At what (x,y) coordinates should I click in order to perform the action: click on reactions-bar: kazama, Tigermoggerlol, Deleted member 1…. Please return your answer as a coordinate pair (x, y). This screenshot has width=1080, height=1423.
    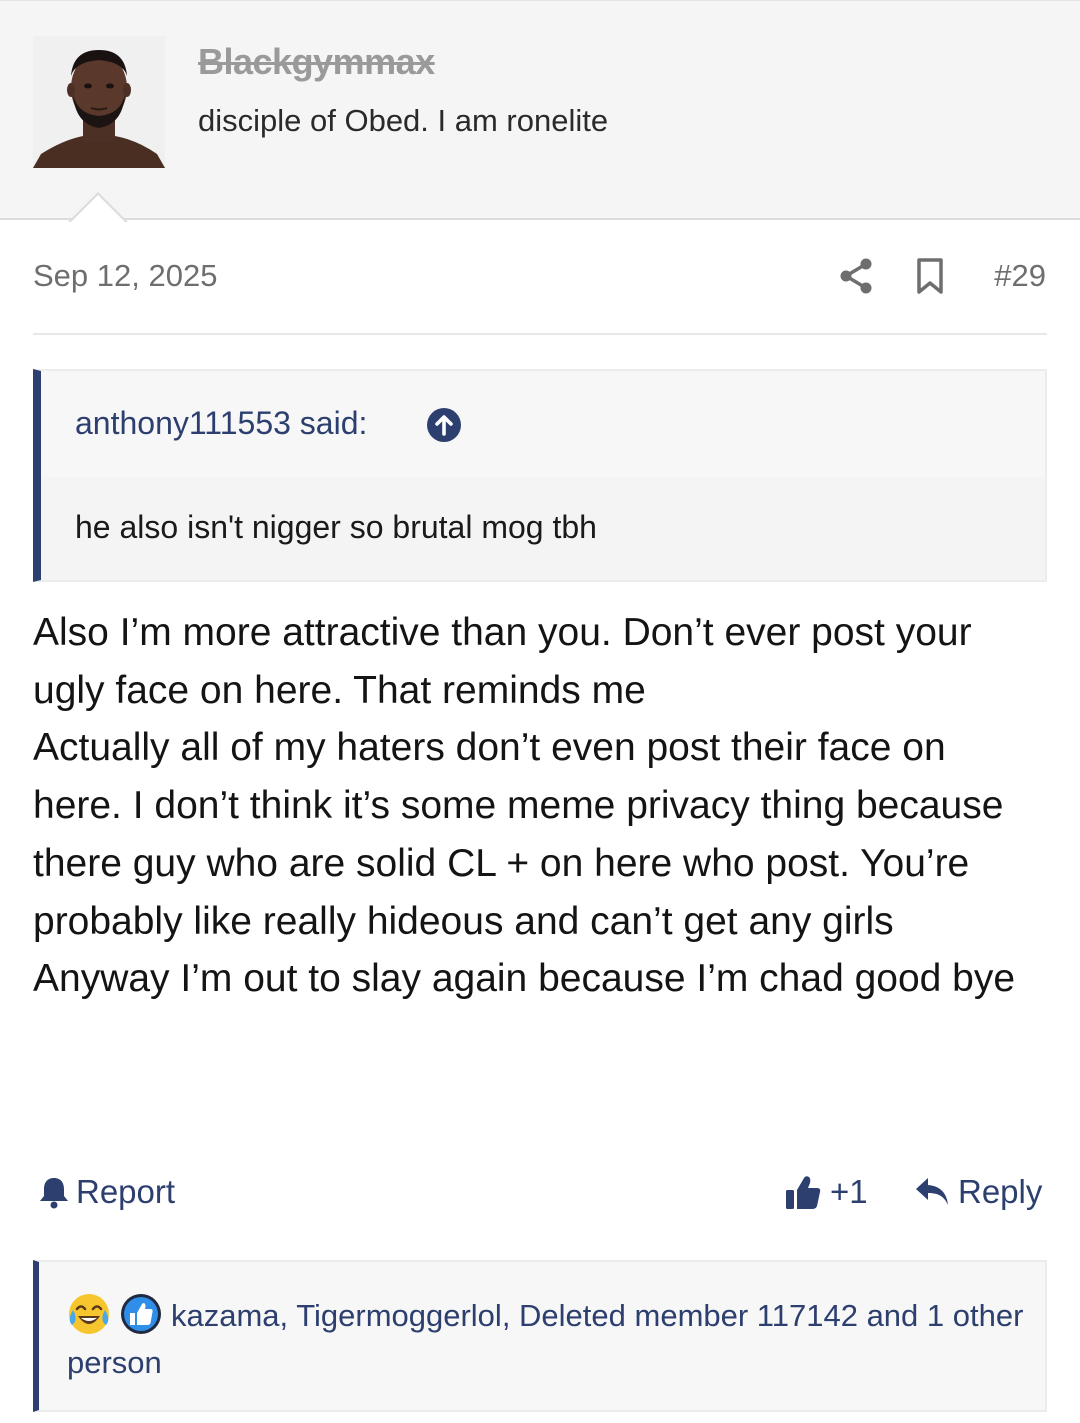
    Looking at the image, I should click on (540, 1336).